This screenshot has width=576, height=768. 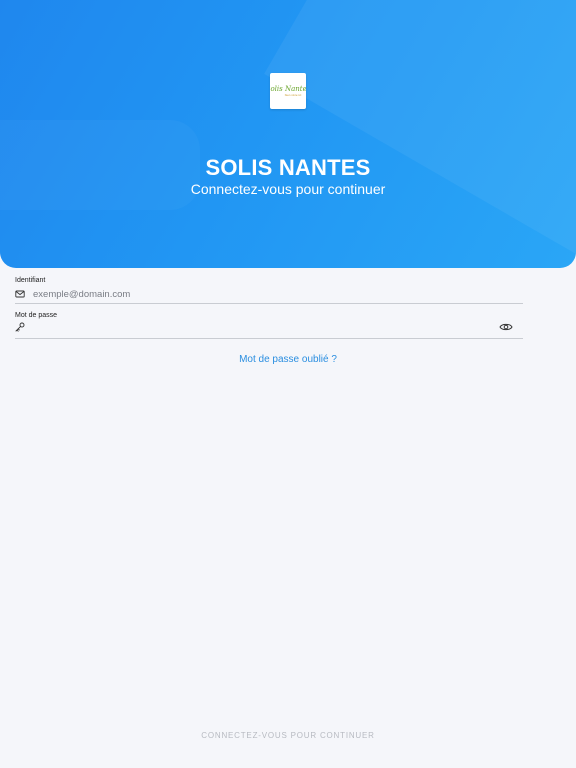 I want to click on identifier-label: Identifiant, so click(x=30, y=280).